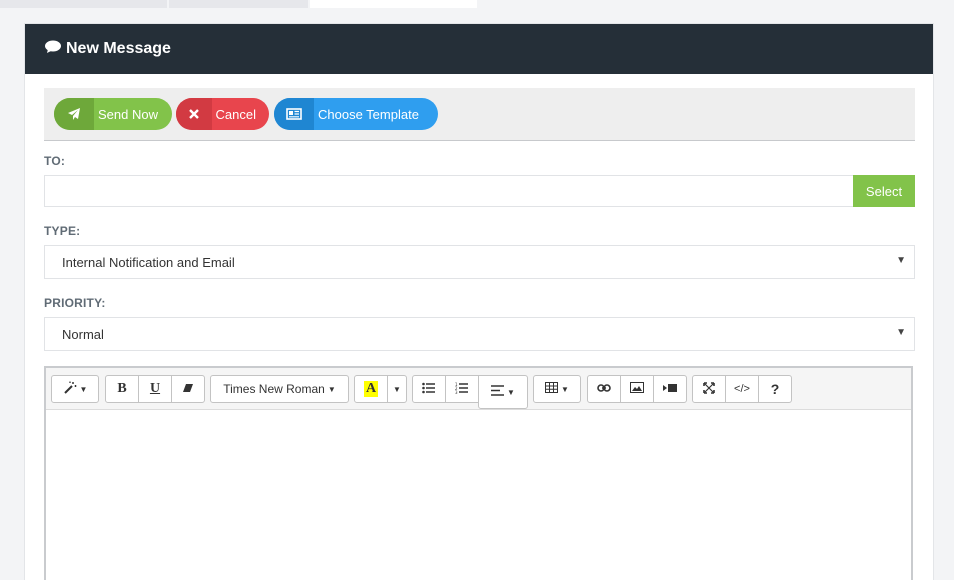  I want to click on to-row: Select, so click(479, 191).